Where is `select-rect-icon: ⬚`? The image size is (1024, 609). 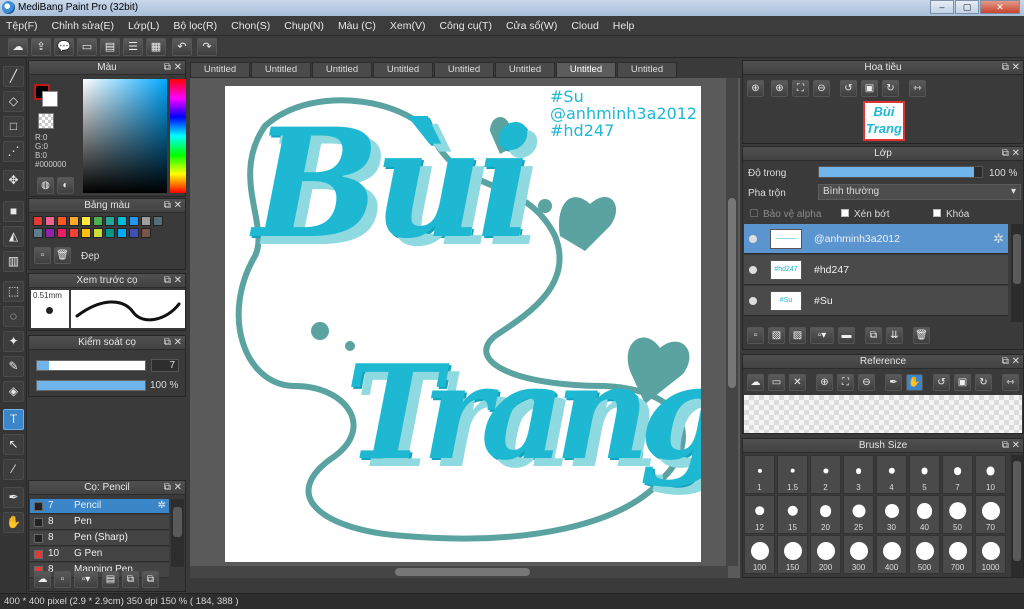
select-rect-icon: ⬚ is located at coordinates (13, 291).